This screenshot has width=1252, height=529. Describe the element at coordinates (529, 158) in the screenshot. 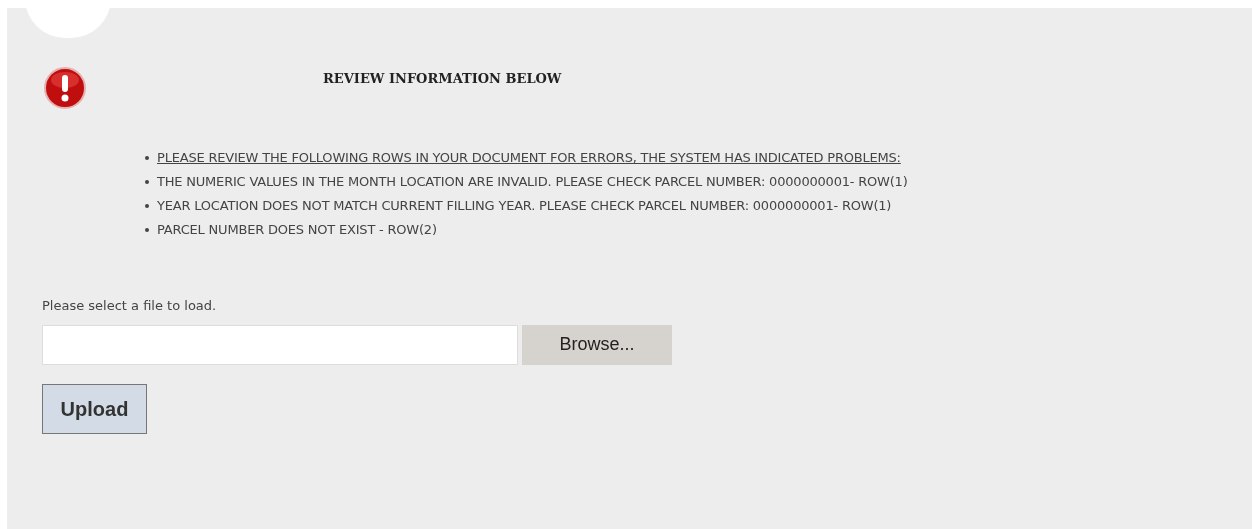

I see `message-text: PLEASE REVIEW THE FOLLOWING ROWS IN YOUR DOCUMENT FOR ERRORS, THE SYSTEM HAS INDICATED PROBLEMS:` at that location.